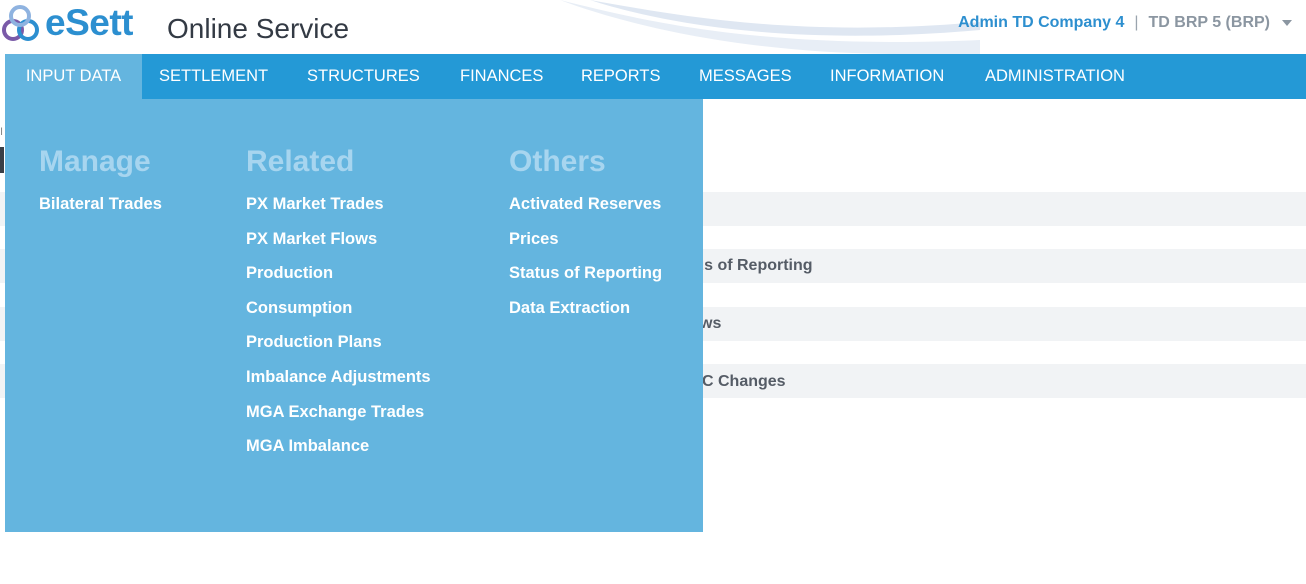  I want to click on menu-item-status-of-reporting: Status of Reporting, so click(585, 280).